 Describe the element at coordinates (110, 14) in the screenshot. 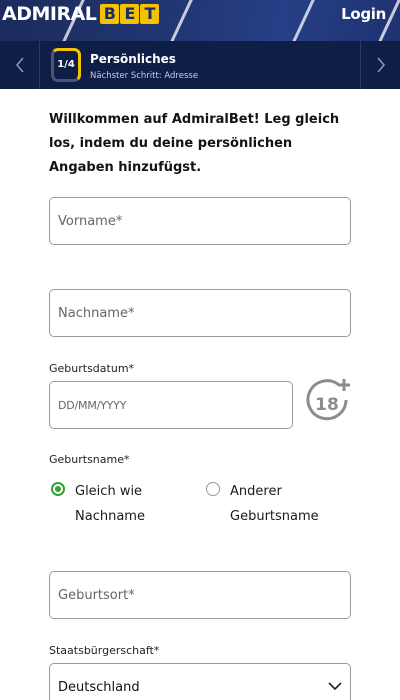

I see `logo-letter: B` at that location.